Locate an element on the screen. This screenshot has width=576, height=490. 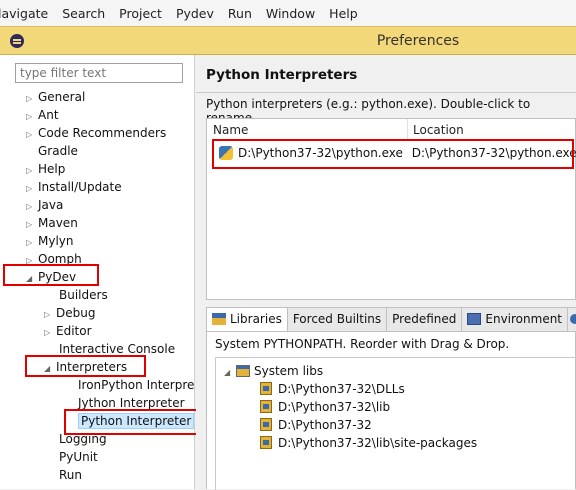
tree-item-install-update: ▷ Install/Update is located at coordinates (74, 187).